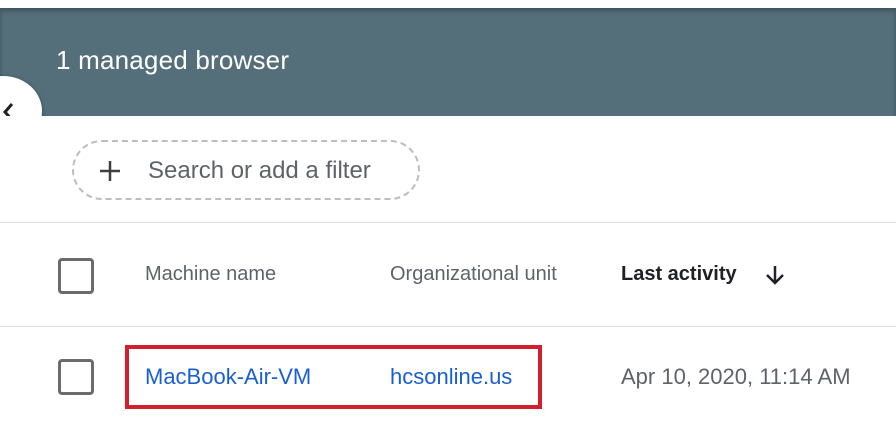  I want to click on highlight-box, so click(333, 377).